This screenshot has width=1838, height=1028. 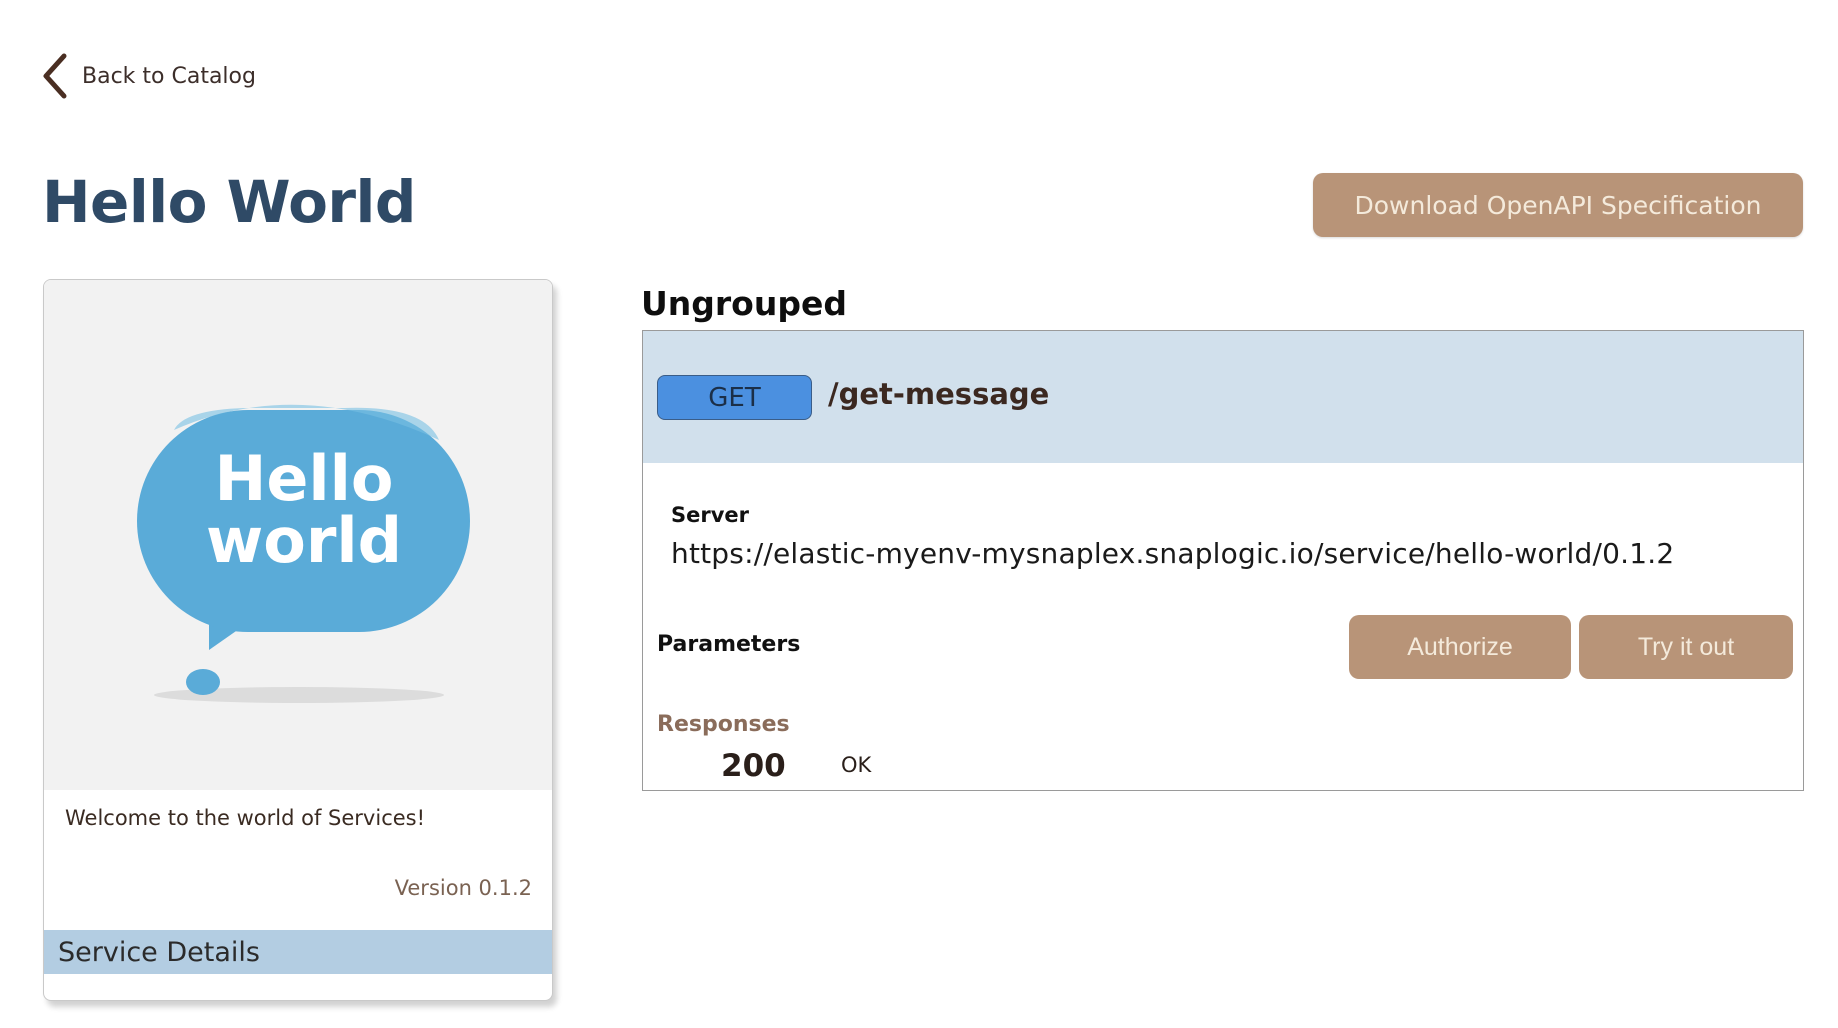 What do you see at coordinates (1223, 397) in the screenshot?
I see `endpoint-header: GET /get-message` at bounding box center [1223, 397].